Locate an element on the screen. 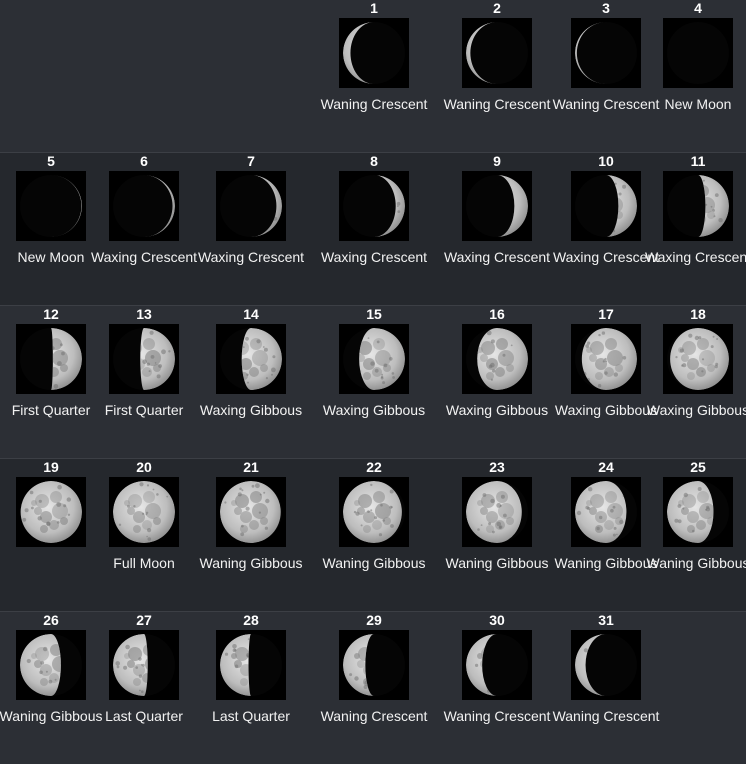  day-cell: 23 Waning Gibbous is located at coordinates (497, 535).